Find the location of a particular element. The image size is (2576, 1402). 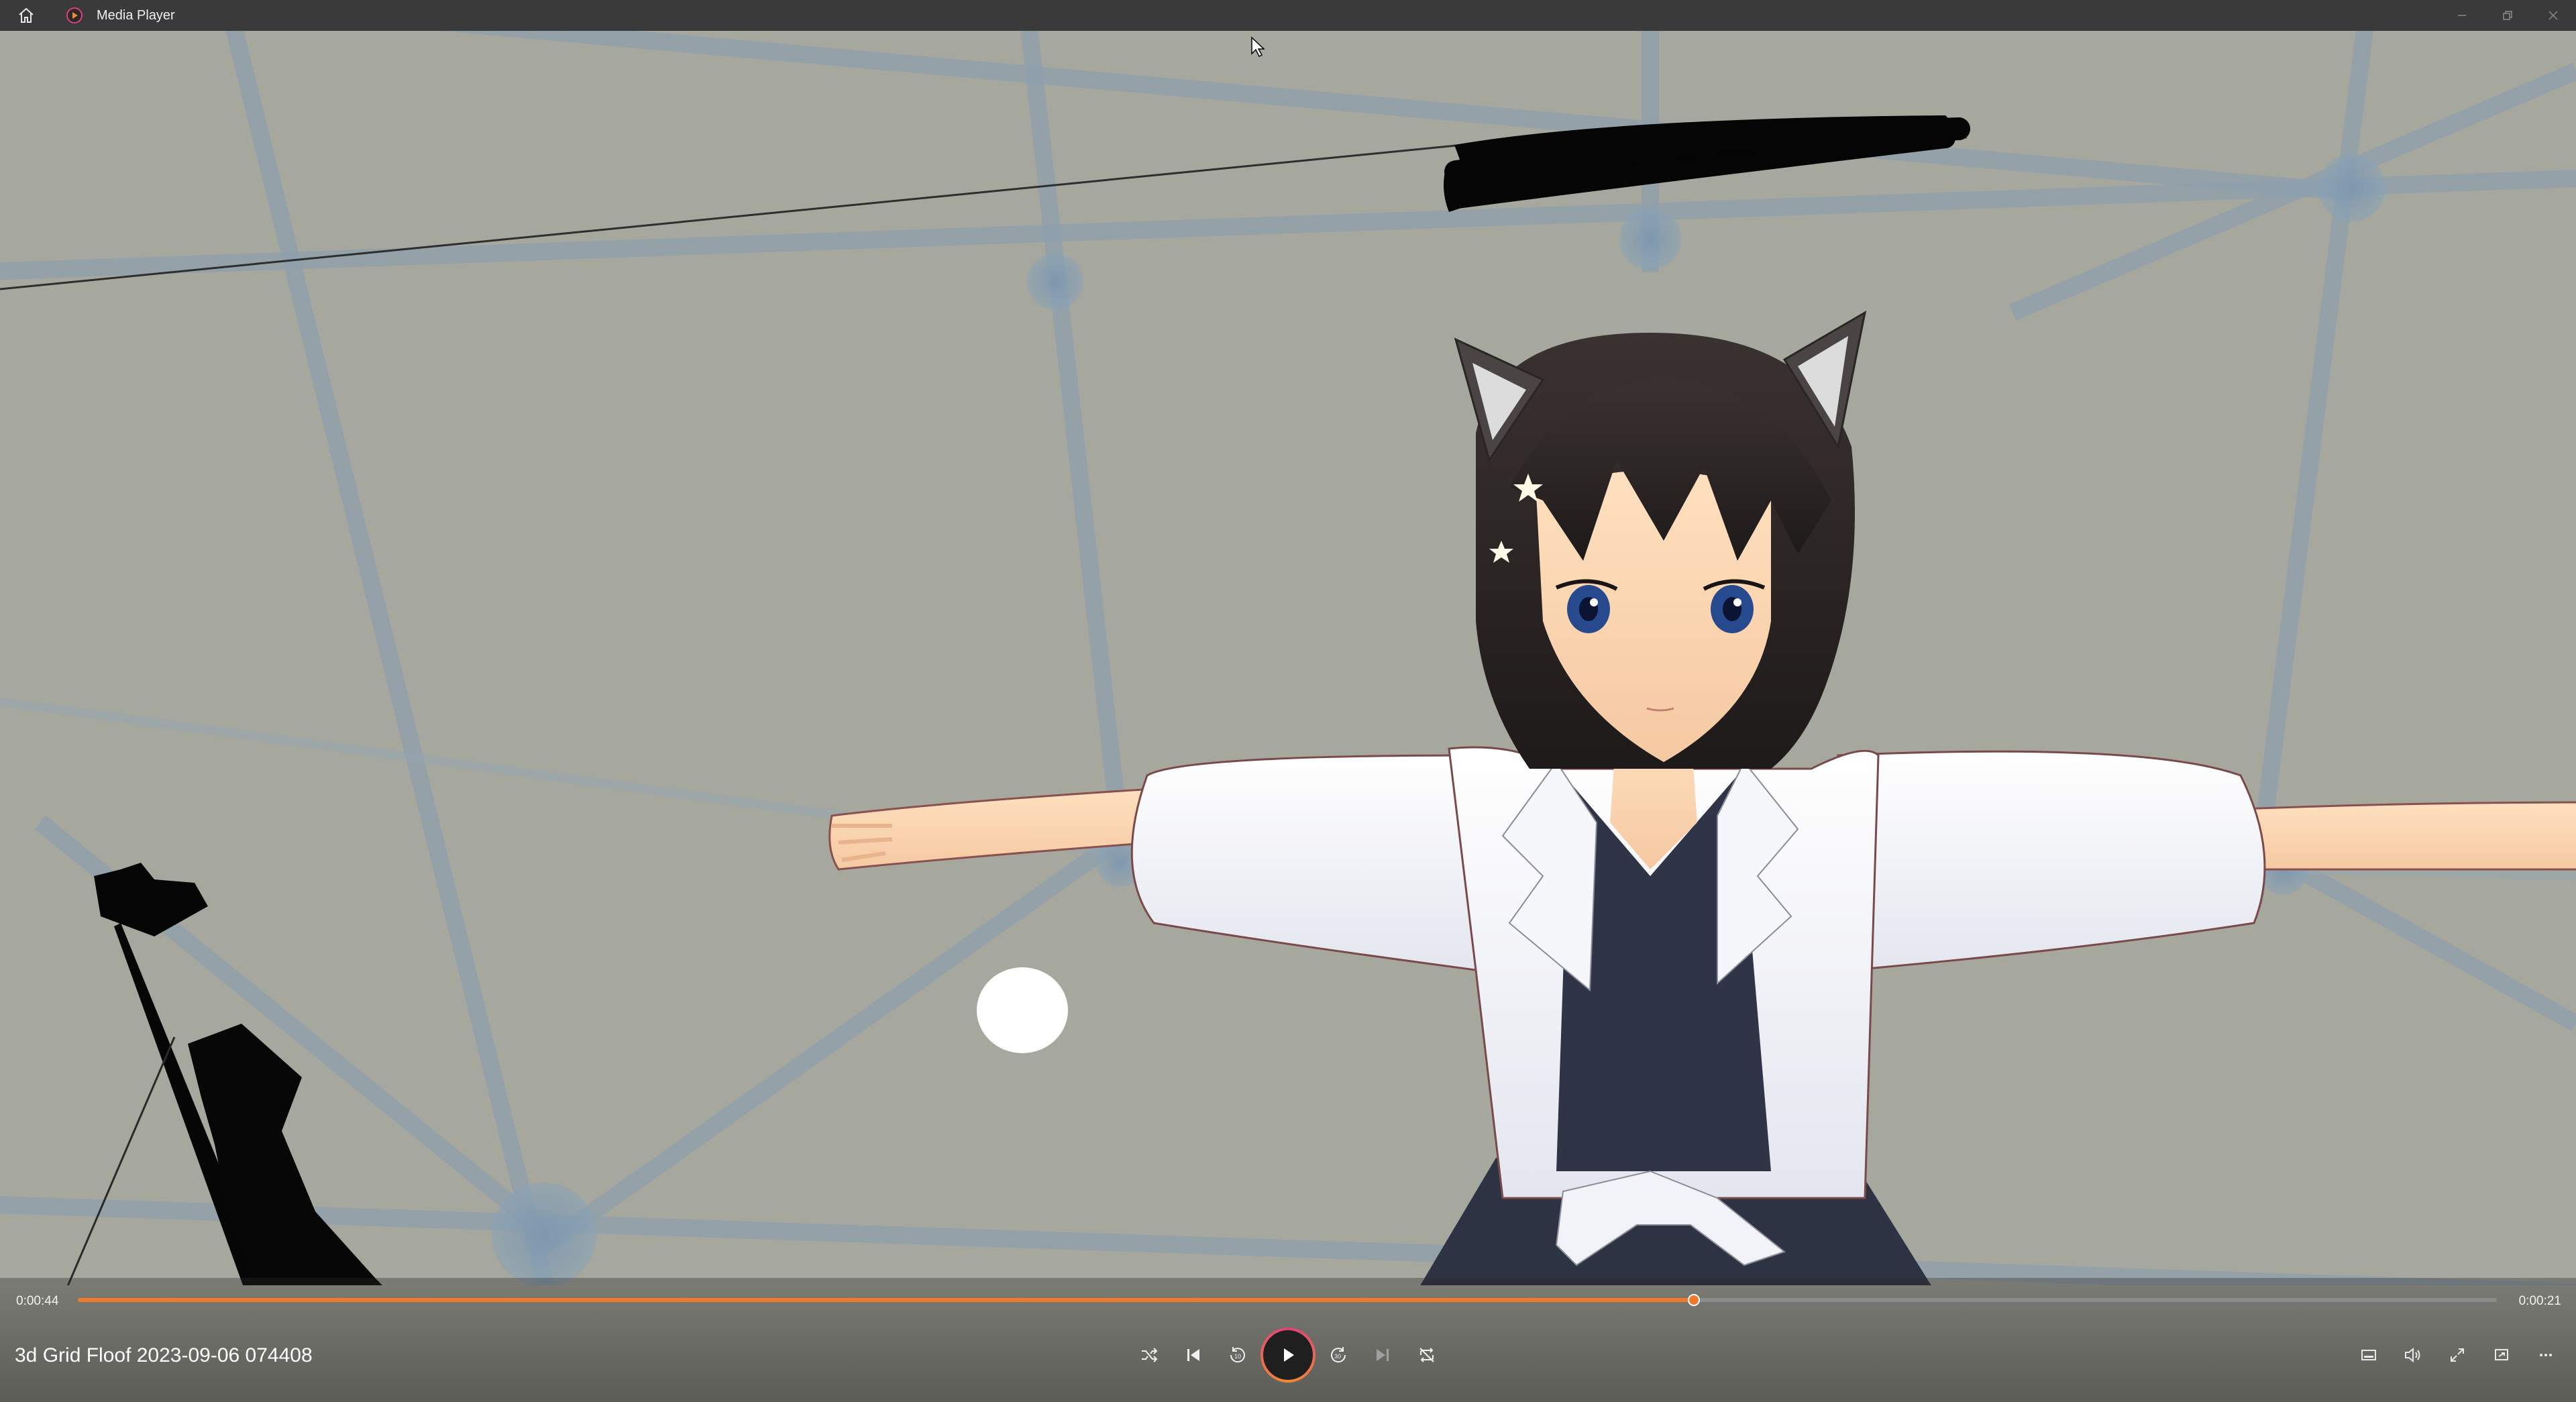

media-player-logo-icon is located at coordinates (74, 15).